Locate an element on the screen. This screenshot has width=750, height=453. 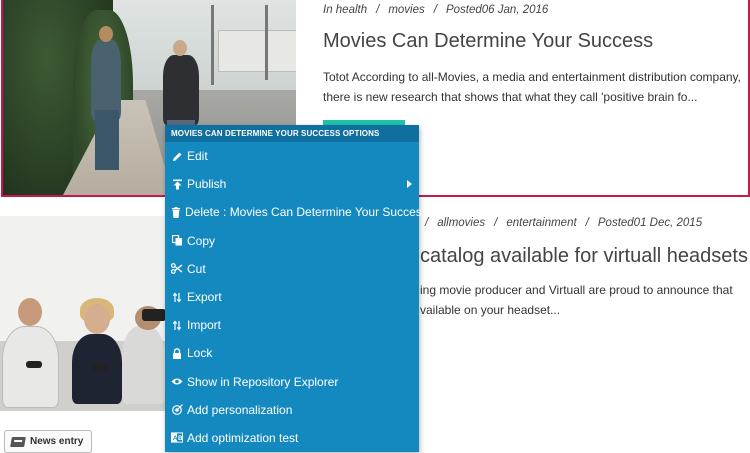
target-icon is located at coordinates (177, 410).